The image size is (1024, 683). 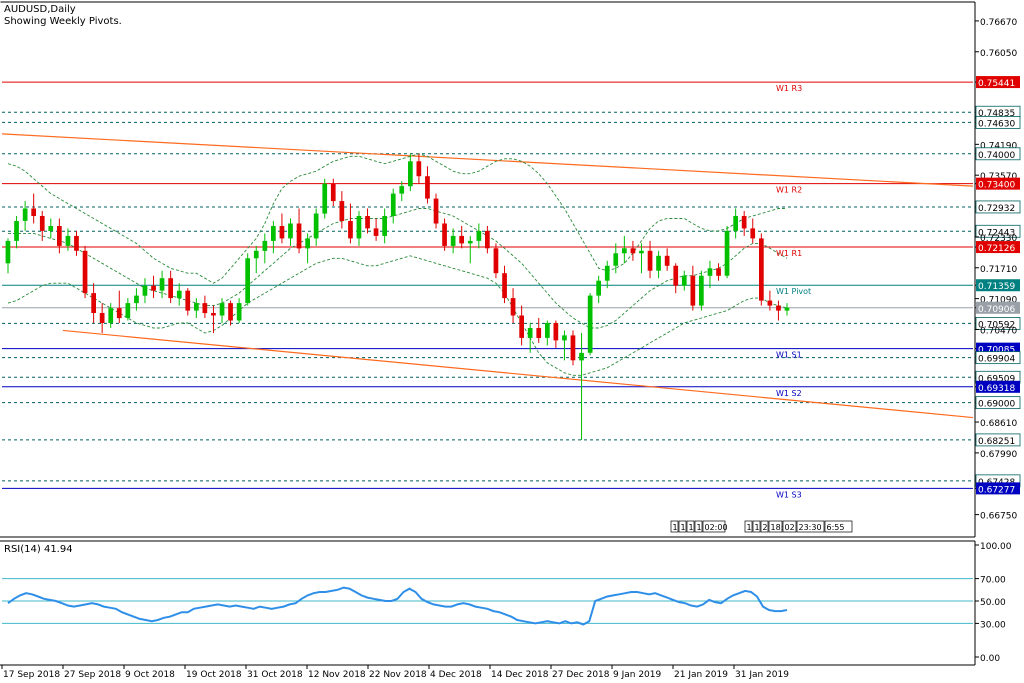 I want to click on pivot-label: W1 S3, so click(x=789, y=494).